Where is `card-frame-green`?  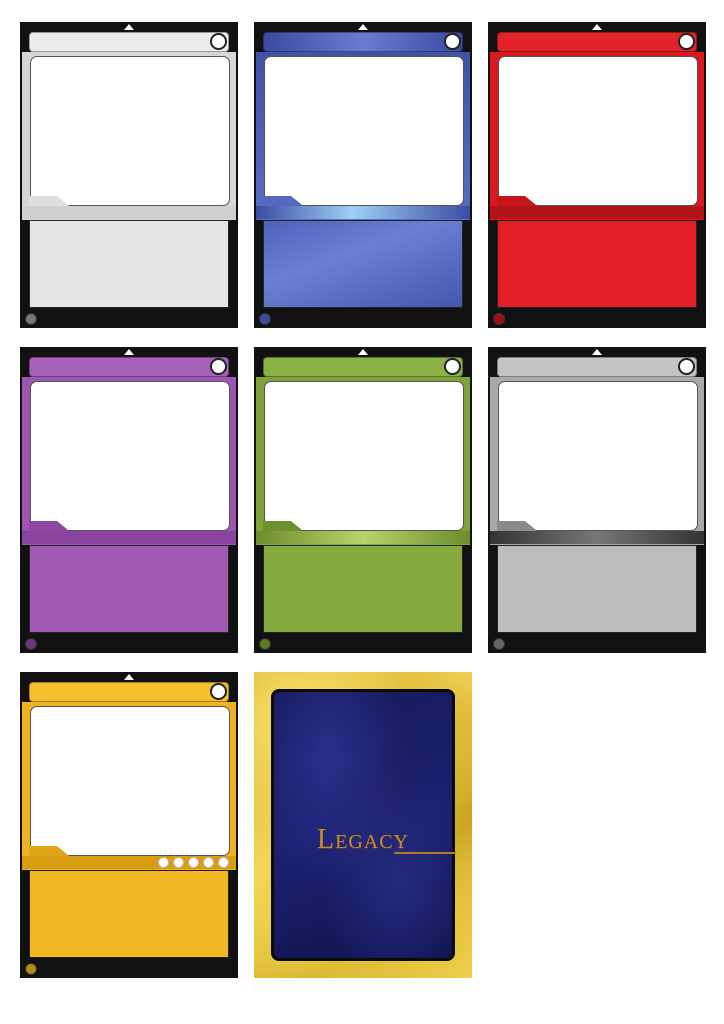
card-frame-green is located at coordinates (363, 500).